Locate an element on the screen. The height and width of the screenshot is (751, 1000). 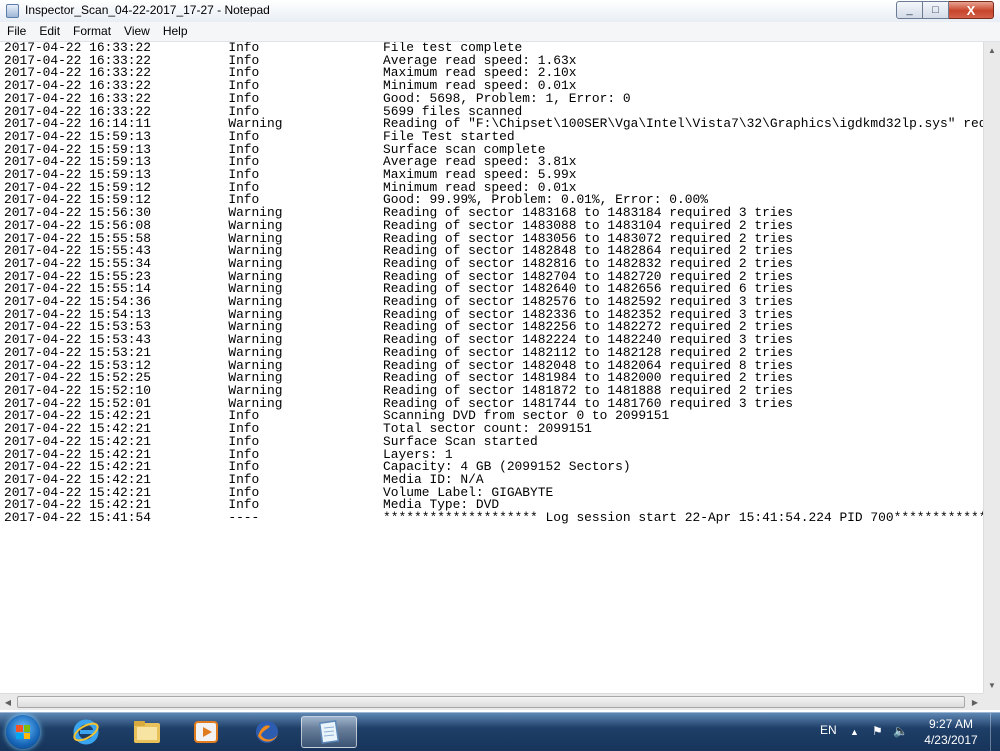
scroll-right-icon: ▶ is located at coordinates (975, 702).